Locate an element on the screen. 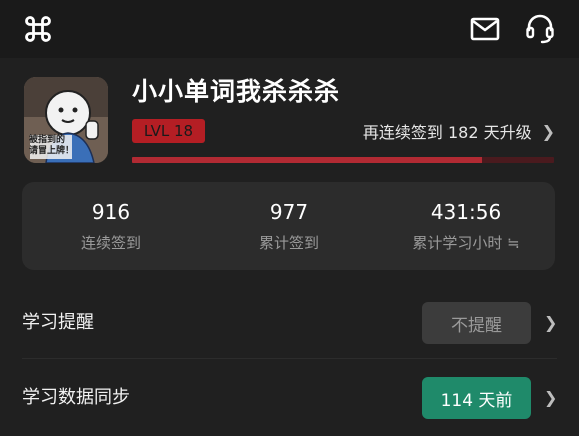 The height and width of the screenshot is (436, 579). level-up-text: 再连续签到 182 天升级 is located at coordinates (447, 132).